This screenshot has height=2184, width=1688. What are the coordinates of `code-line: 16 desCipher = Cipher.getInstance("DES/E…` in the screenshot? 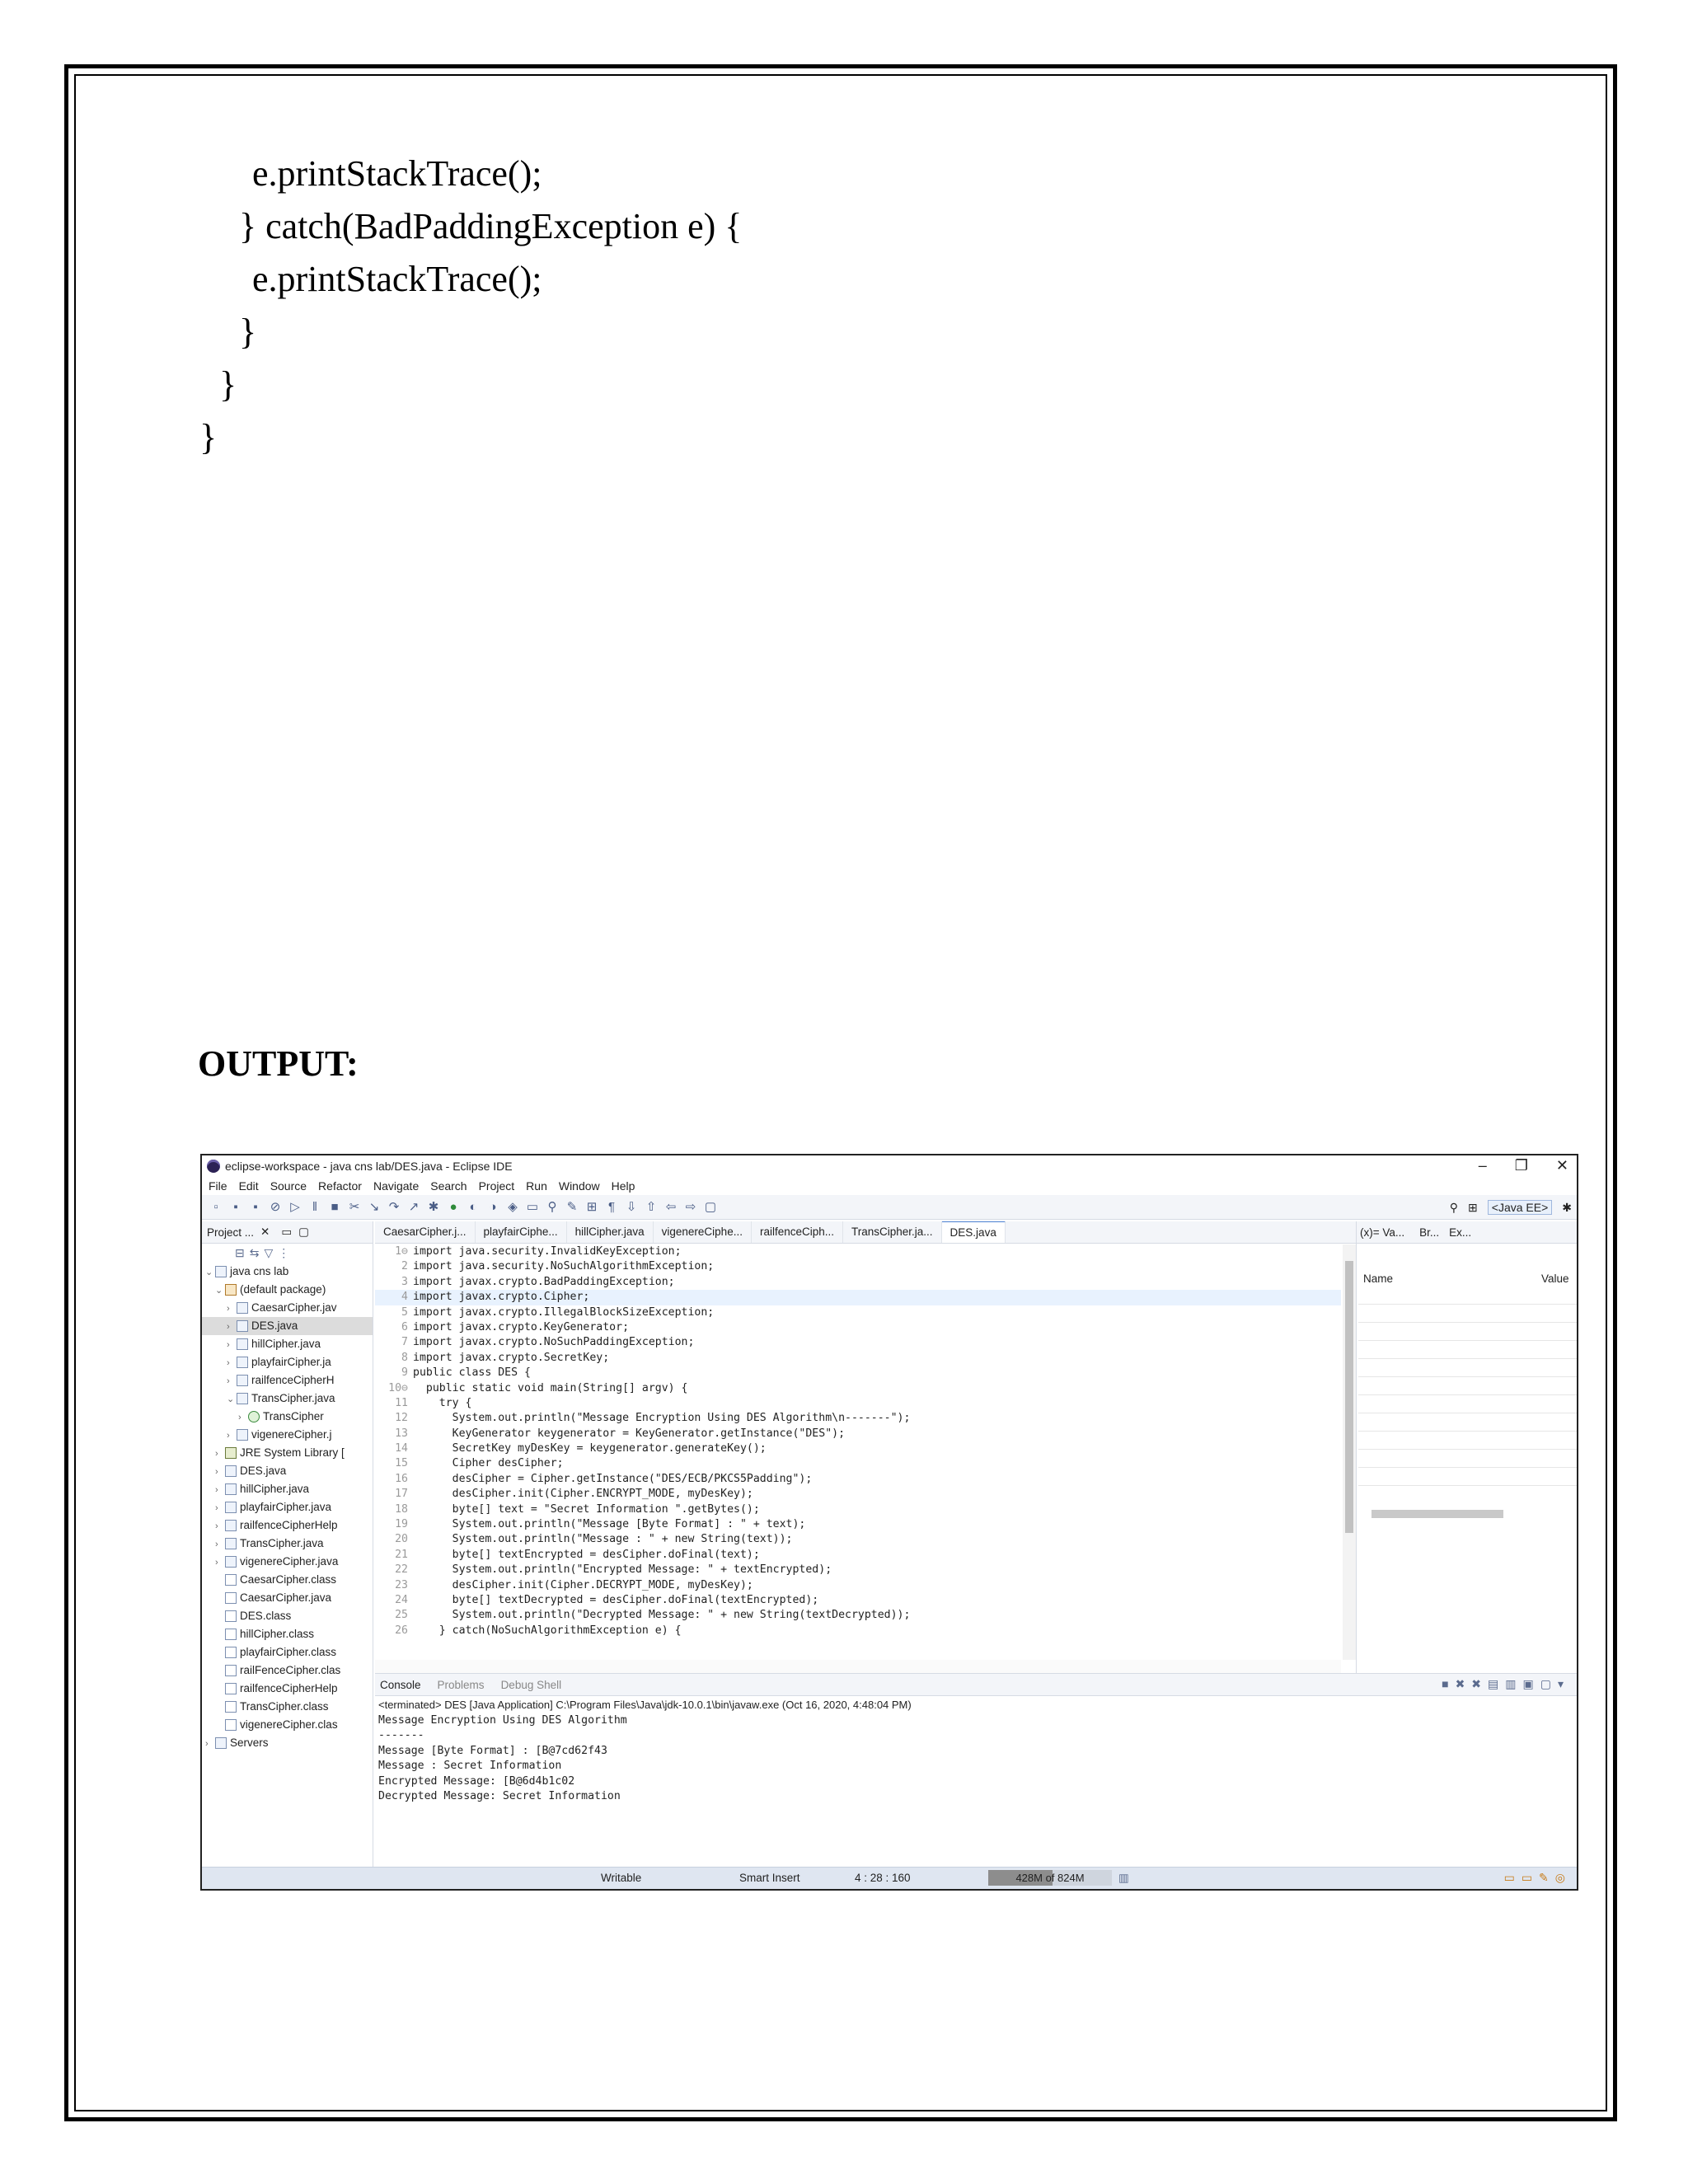 It's located at (858, 1479).